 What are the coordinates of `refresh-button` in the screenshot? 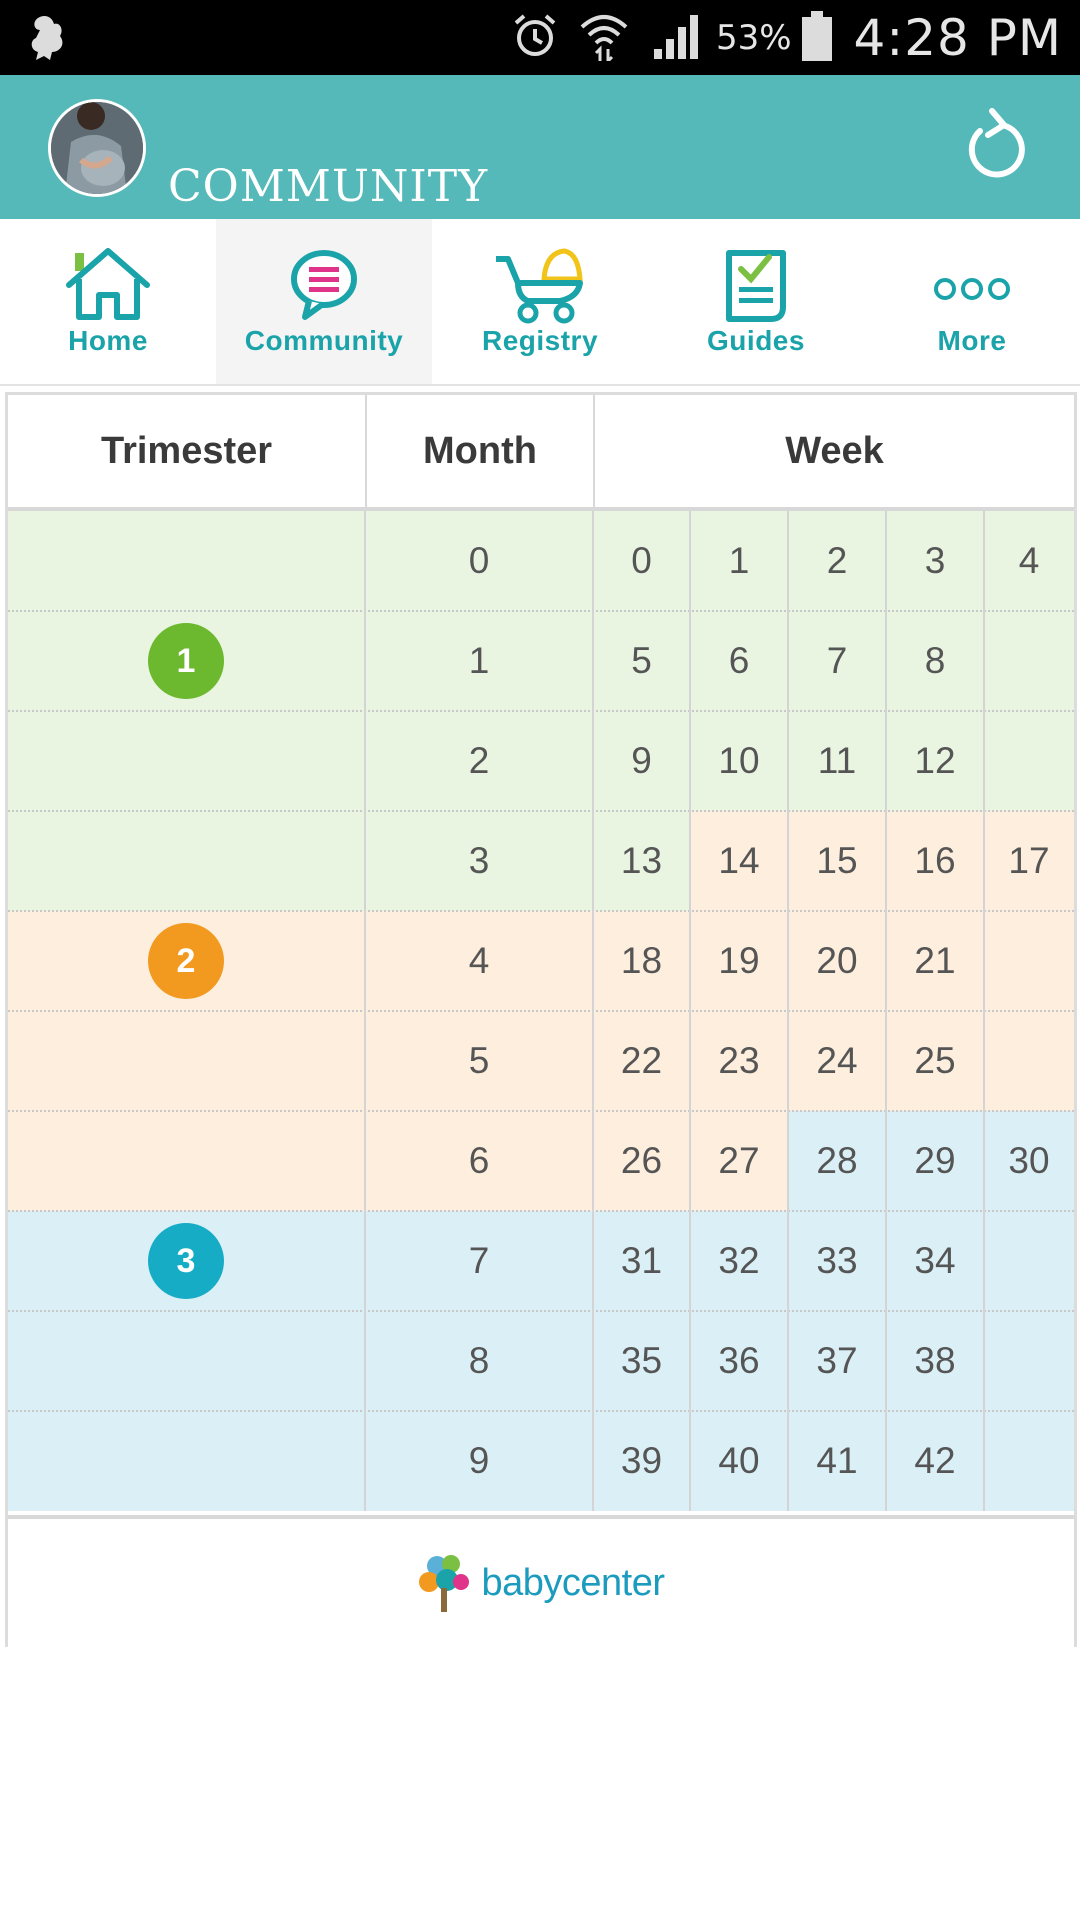 It's located at (994, 145).